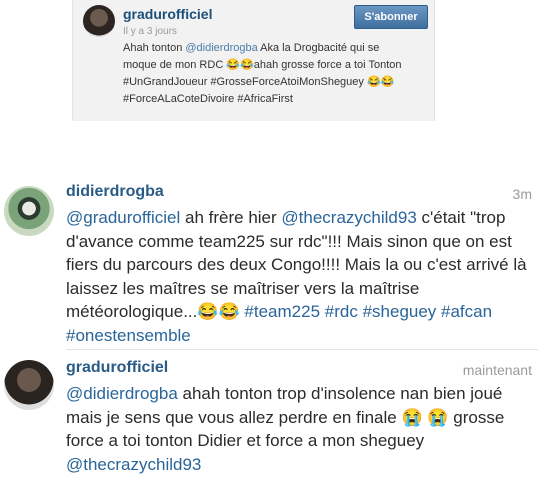 The image size is (538, 482). What do you see at coordinates (154, 48) in the screenshot?
I see `caption-text: Ahah tonton` at bounding box center [154, 48].